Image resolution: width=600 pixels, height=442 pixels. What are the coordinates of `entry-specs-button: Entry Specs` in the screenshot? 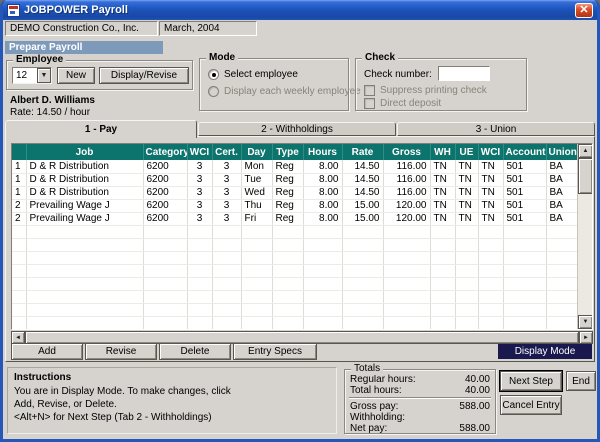 It's located at (275, 351).